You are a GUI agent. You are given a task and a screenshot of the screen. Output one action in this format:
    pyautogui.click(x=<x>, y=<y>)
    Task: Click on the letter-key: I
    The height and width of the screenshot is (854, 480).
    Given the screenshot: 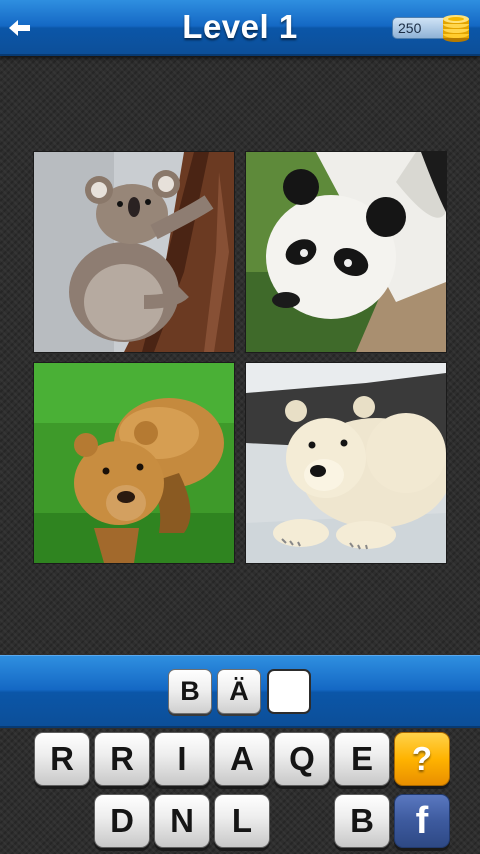 What is the action you would take?
    pyautogui.click(x=182, y=759)
    